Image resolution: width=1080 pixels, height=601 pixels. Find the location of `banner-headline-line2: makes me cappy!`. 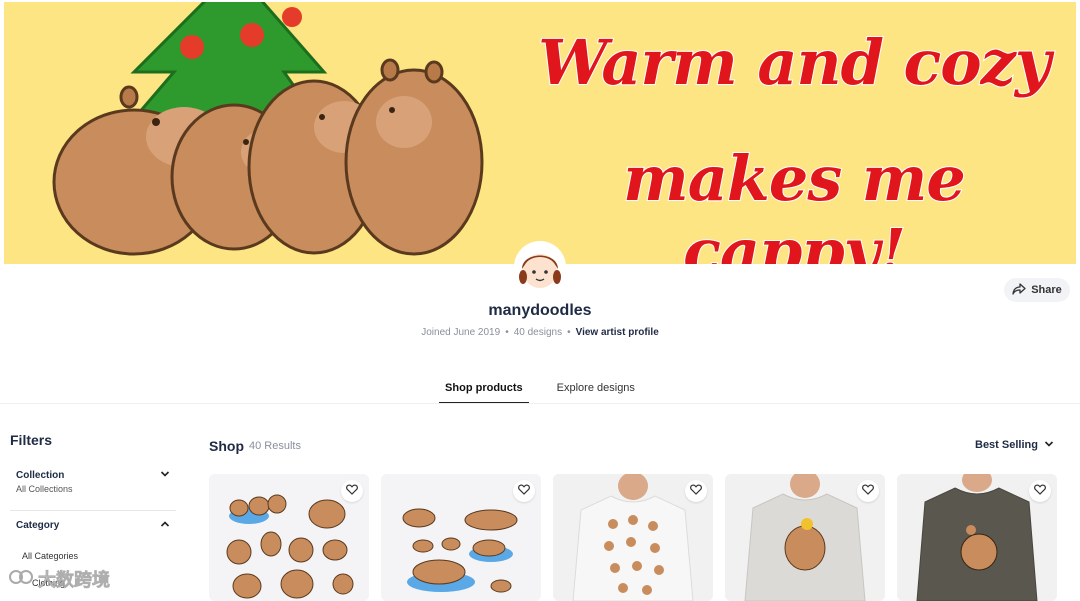

banner-headline-line2: makes me cappy! is located at coordinates (794, 202).